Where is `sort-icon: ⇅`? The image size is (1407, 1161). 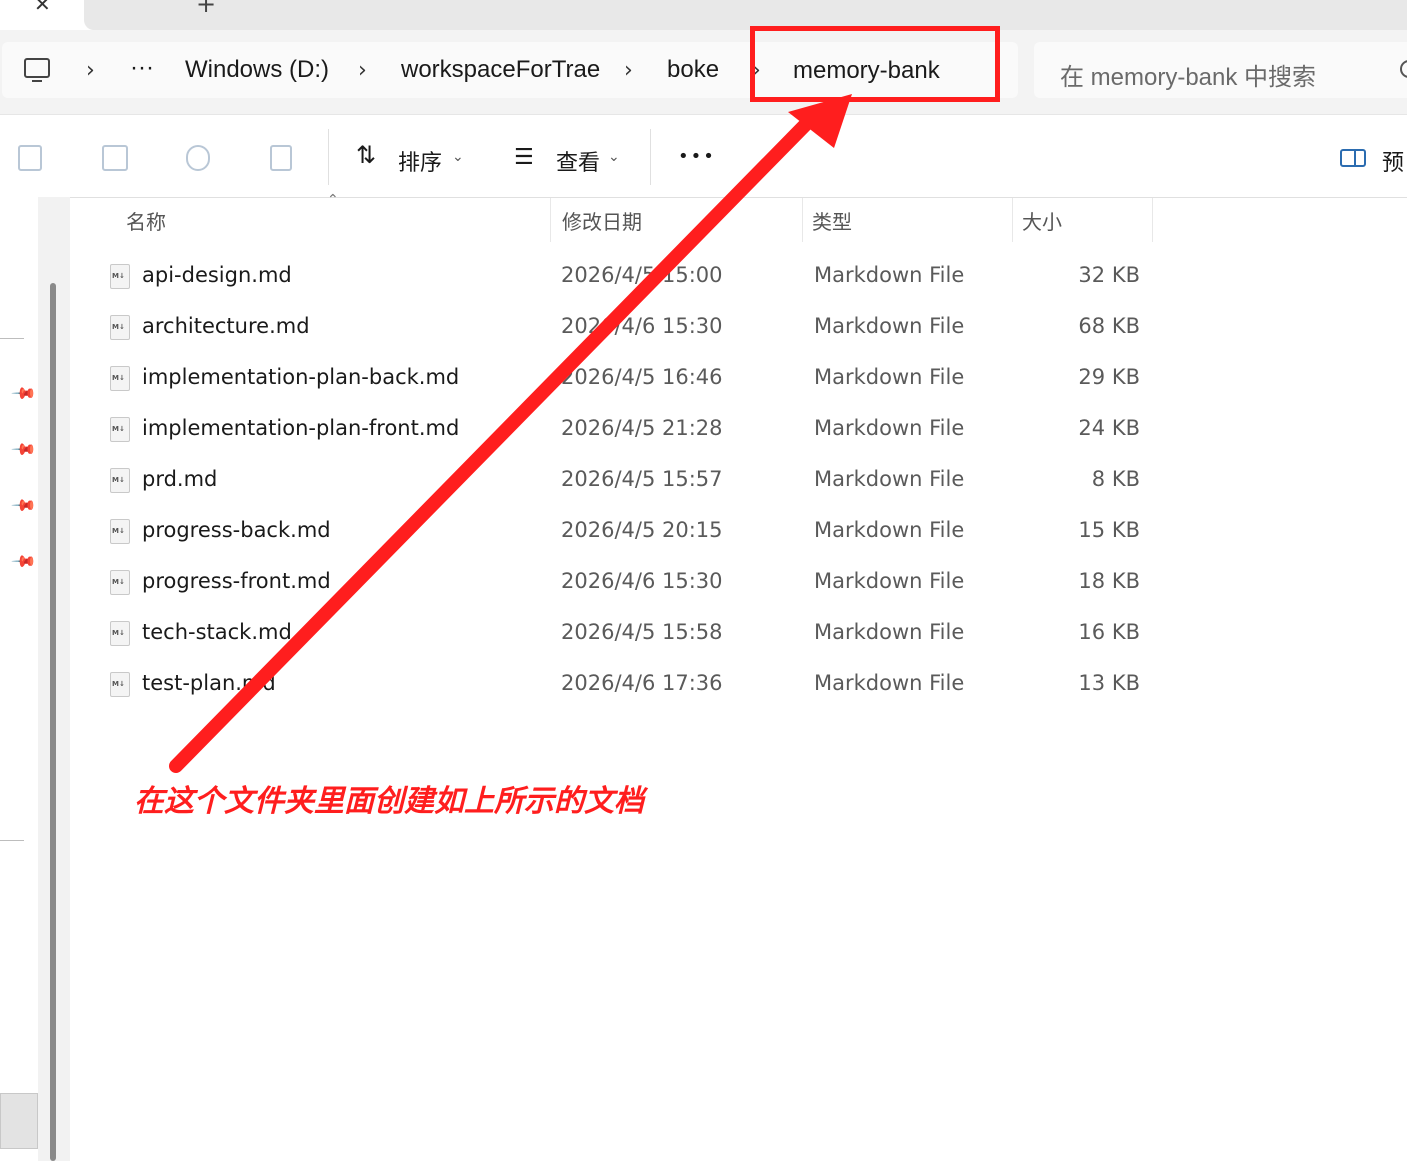
sort-icon: ⇅ is located at coordinates (366, 155).